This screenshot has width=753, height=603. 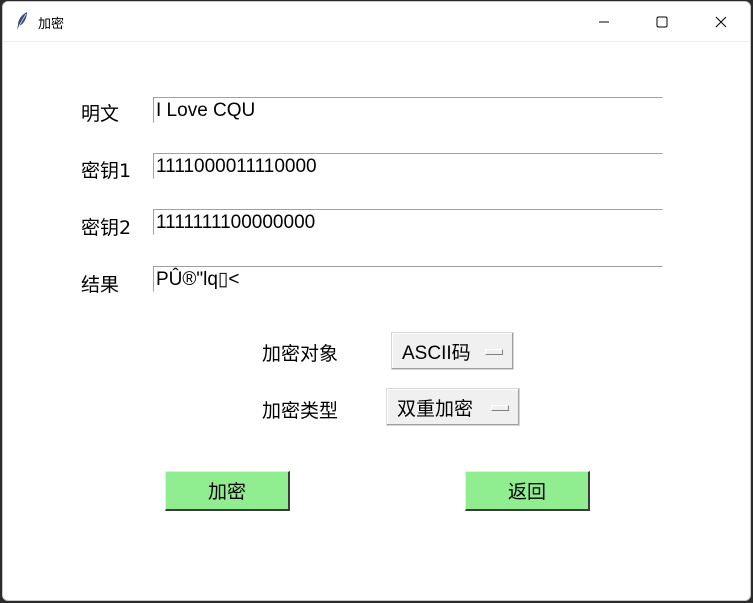 I want to click on key2-input: 1111111100000000, so click(x=408, y=222).